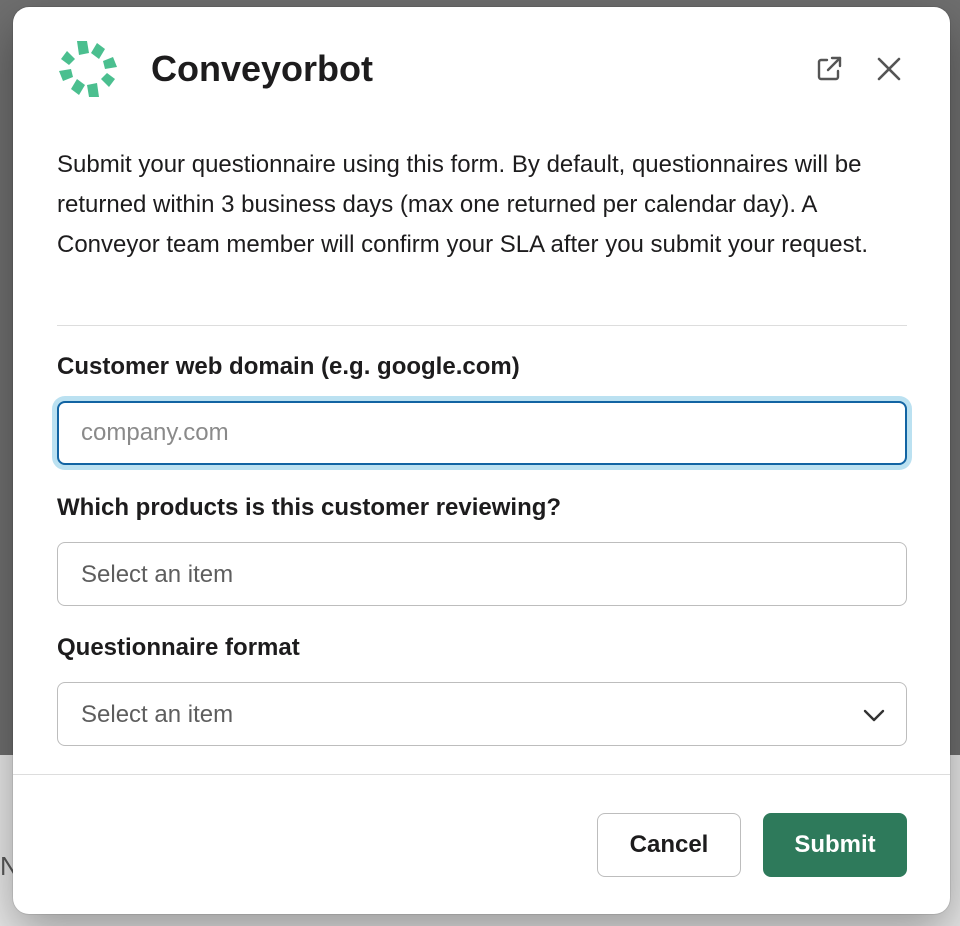  What do you see at coordinates (482, 325) in the screenshot?
I see `section-divider` at bounding box center [482, 325].